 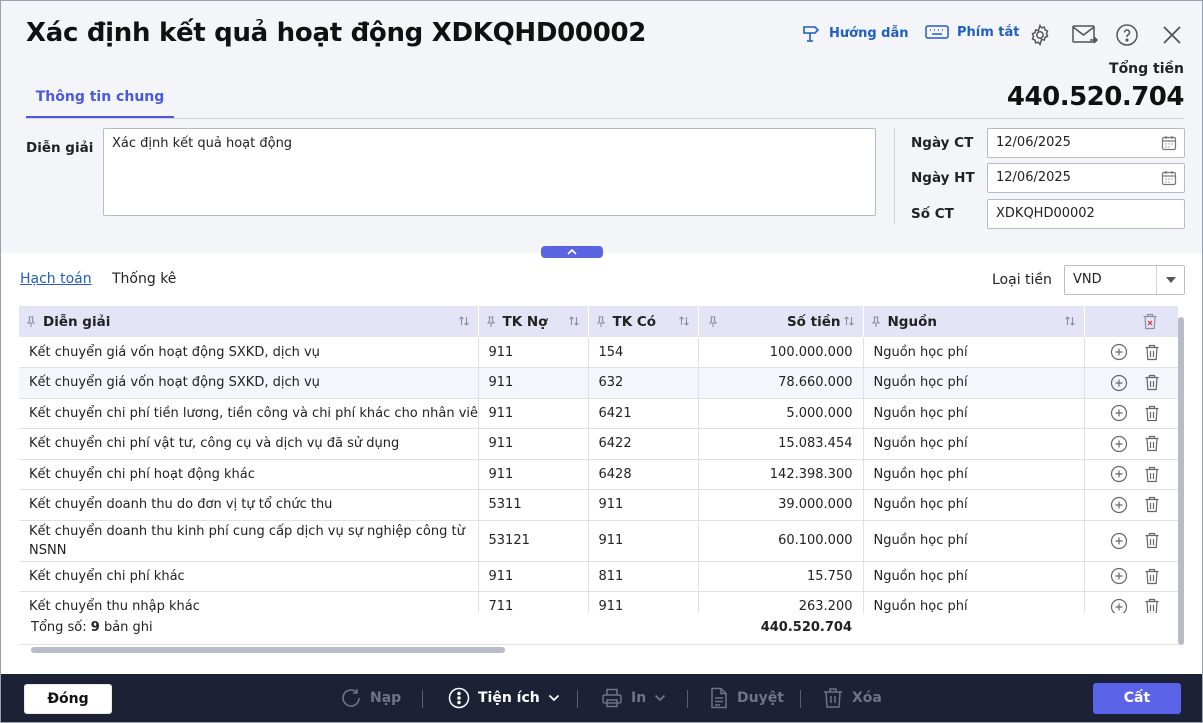 I want to click on delete-button: Xóa, so click(x=852, y=698).